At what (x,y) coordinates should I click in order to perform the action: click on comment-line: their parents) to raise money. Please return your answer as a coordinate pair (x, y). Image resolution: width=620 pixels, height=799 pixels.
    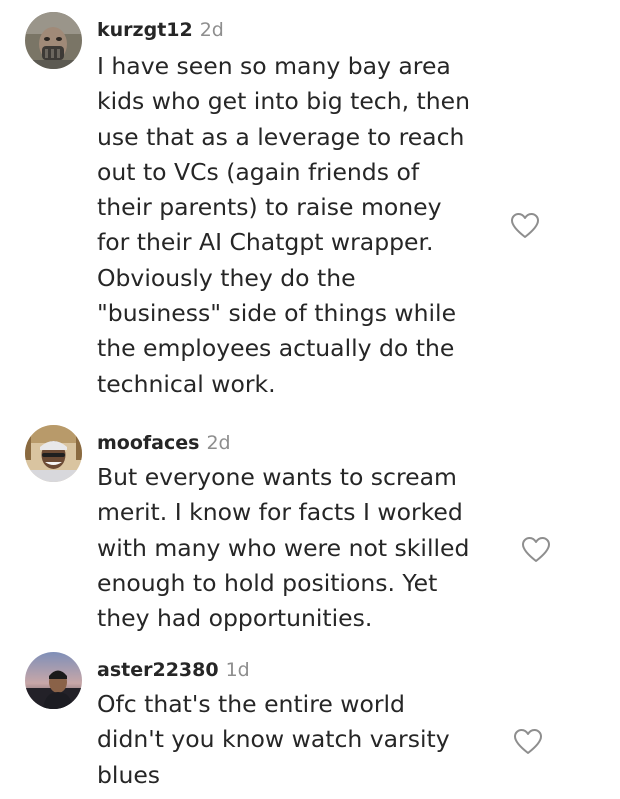
    Looking at the image, I should click on (269, 207).